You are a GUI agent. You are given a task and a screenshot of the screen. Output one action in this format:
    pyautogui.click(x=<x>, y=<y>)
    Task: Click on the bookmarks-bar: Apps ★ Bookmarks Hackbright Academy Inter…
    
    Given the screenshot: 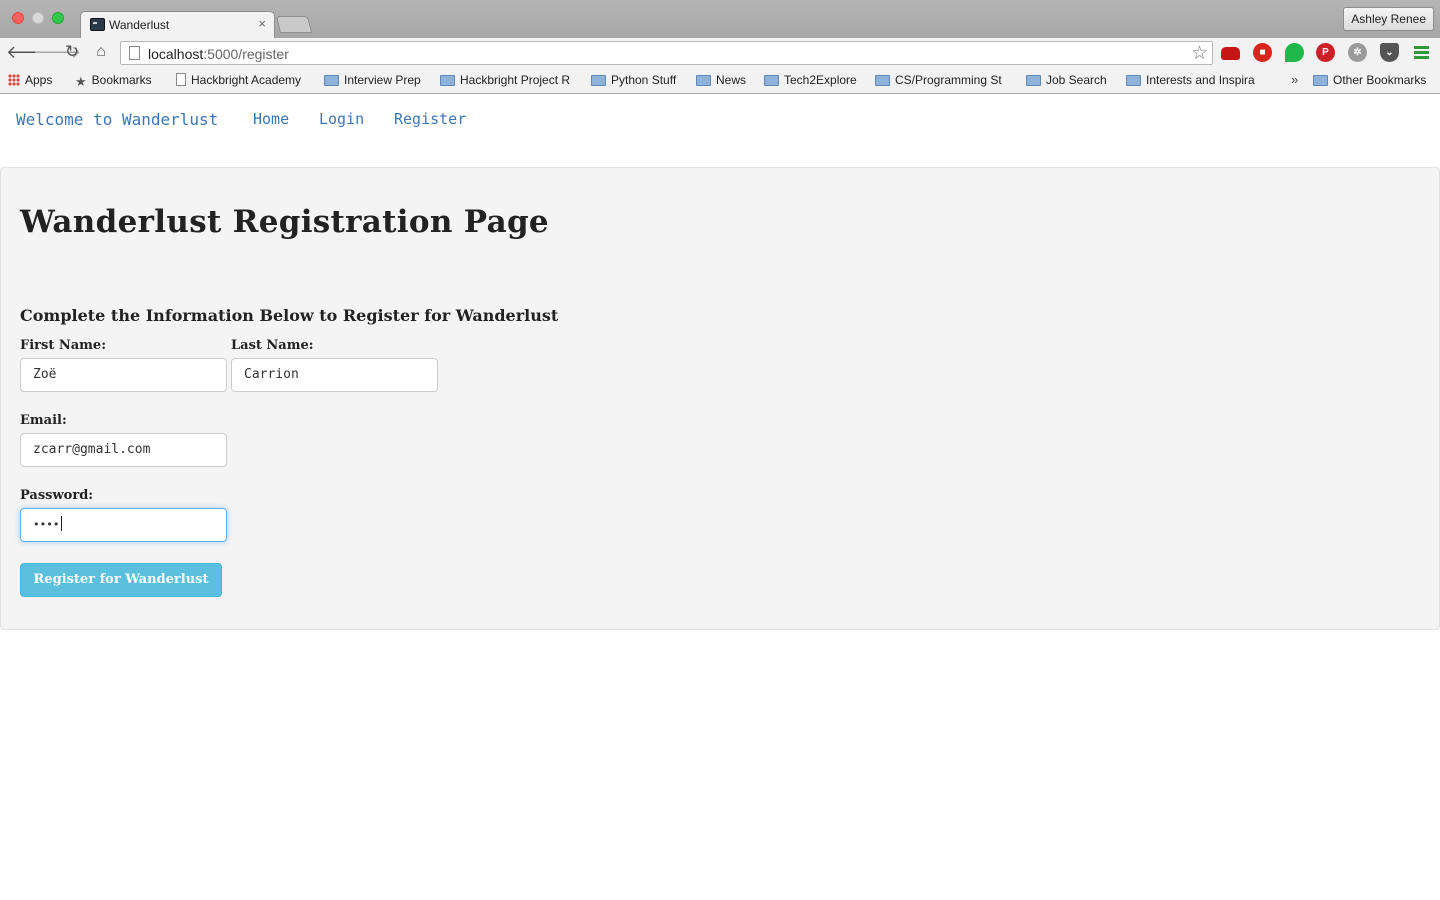 What is the action you would take?
    pyautogui.click(x=720, y=81)
    